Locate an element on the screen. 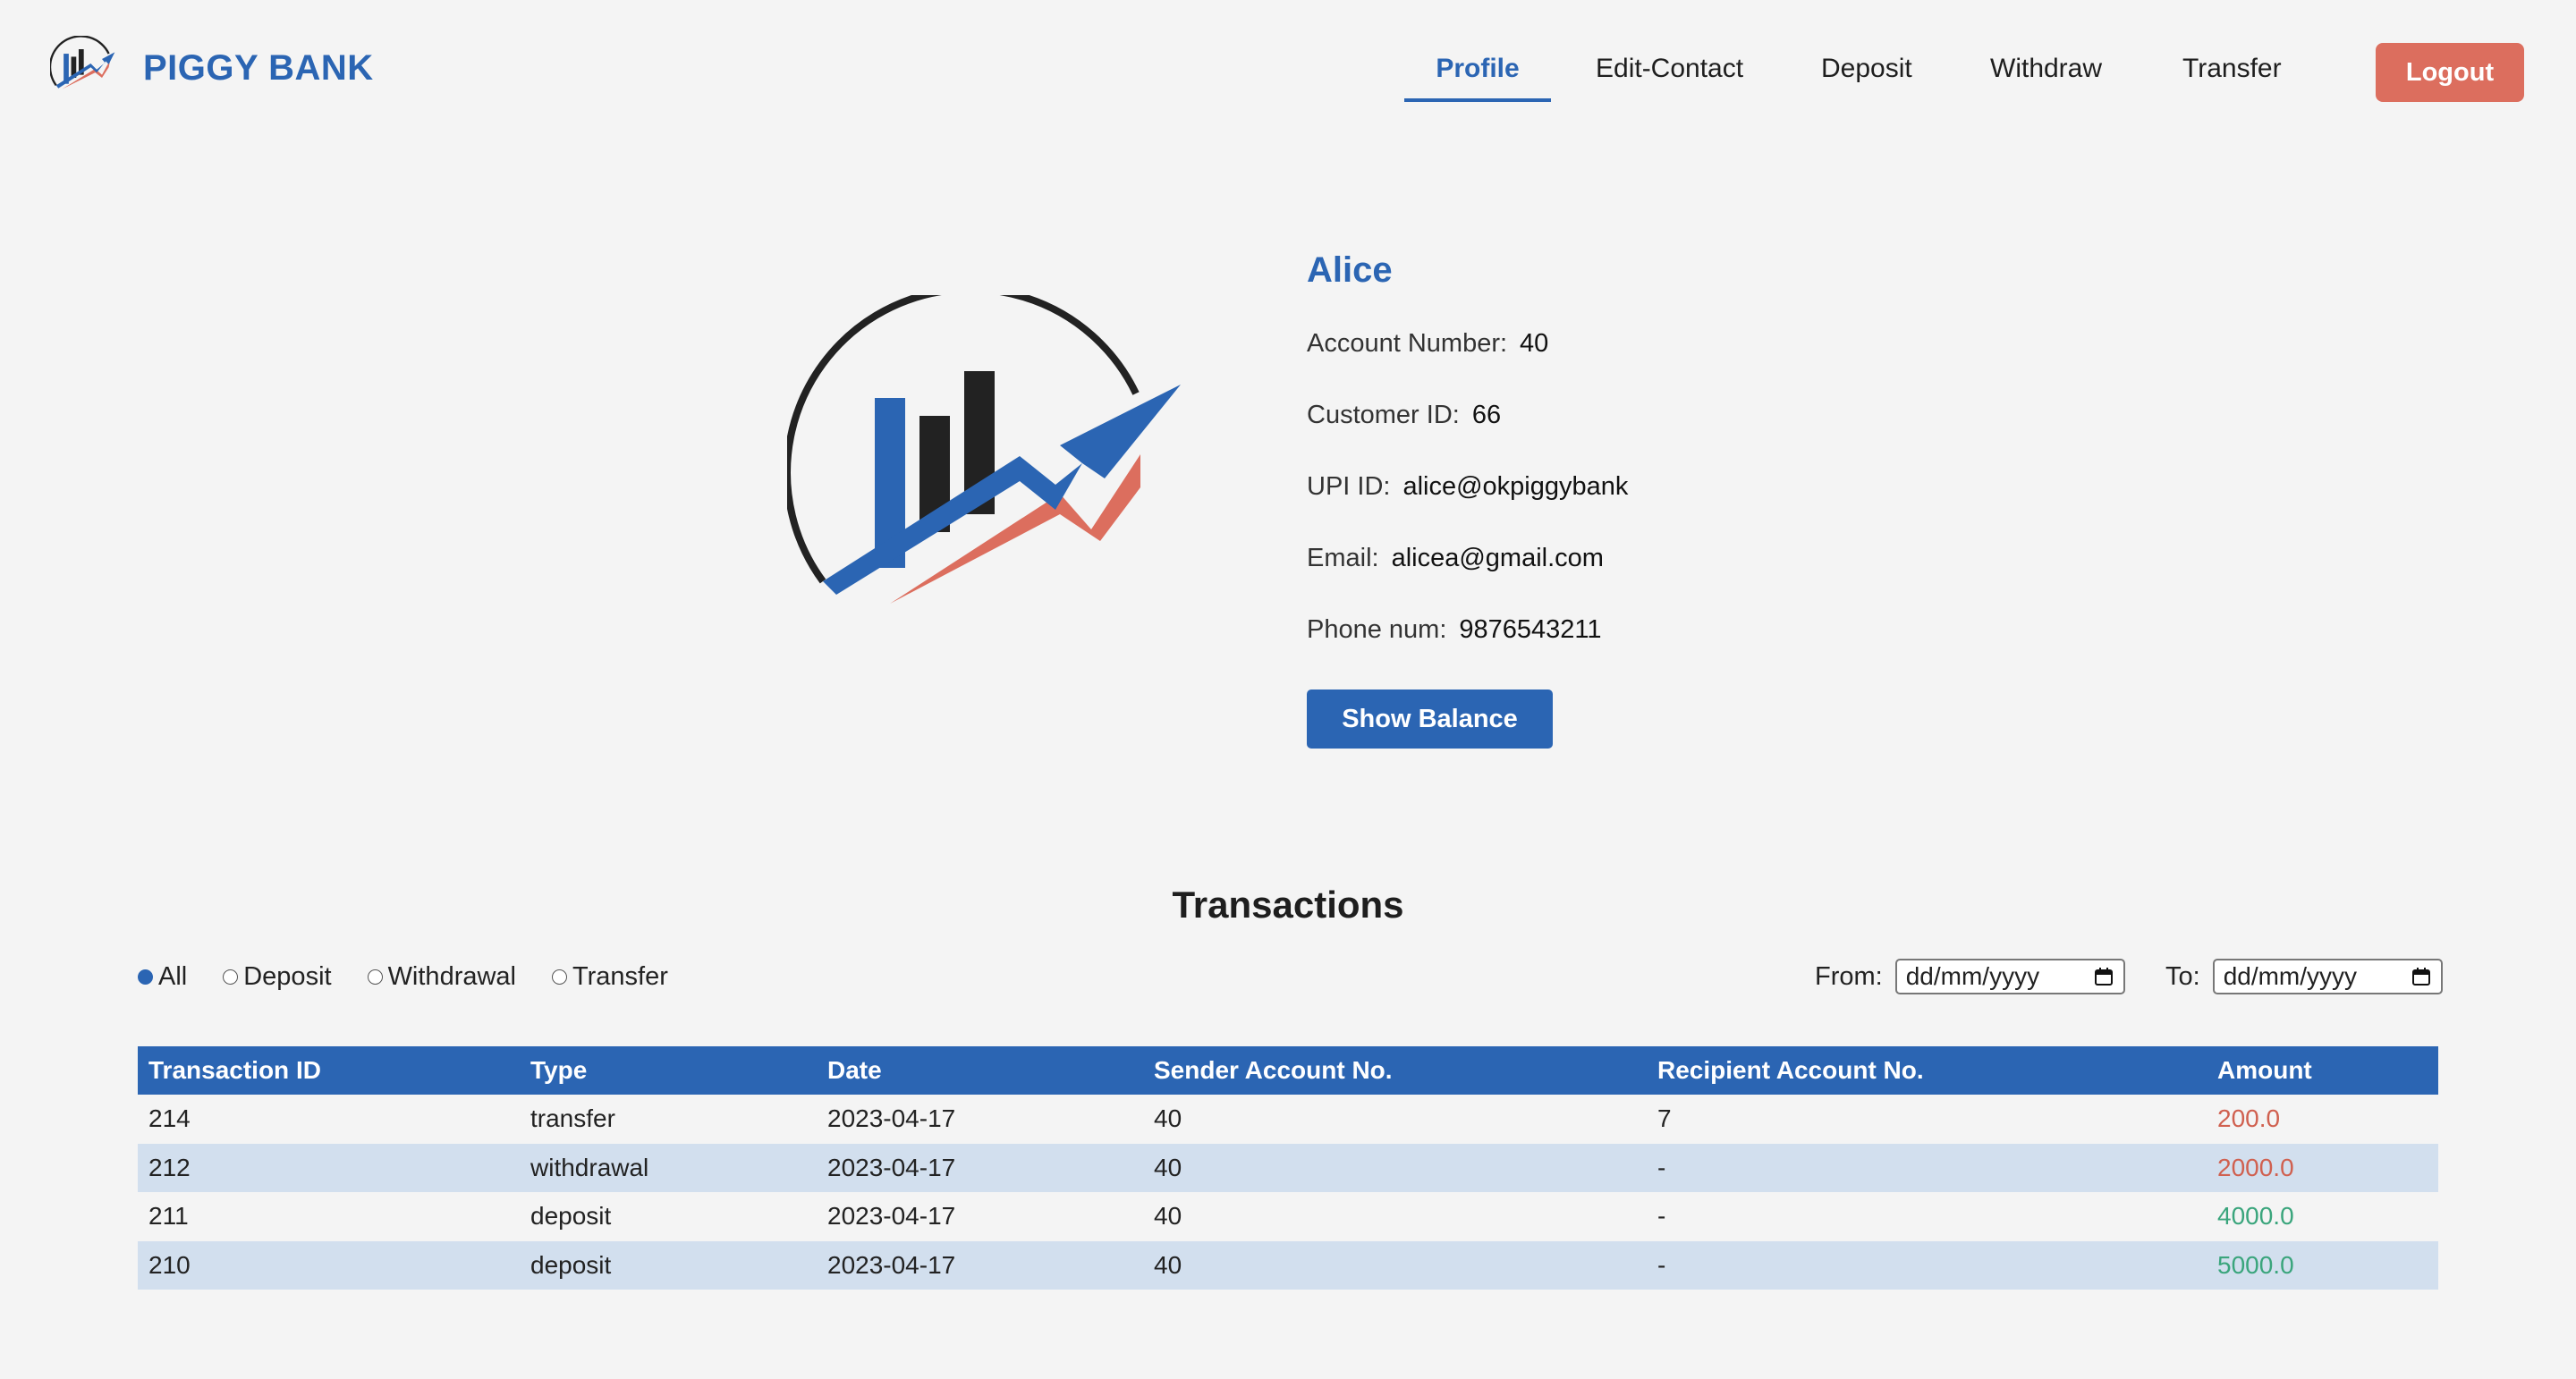 This screenshot has height=1379, width=2576. table-row: 210 deposit 2023-04-17 40 - 5000.0 is located at coordinates (1288, 1265).